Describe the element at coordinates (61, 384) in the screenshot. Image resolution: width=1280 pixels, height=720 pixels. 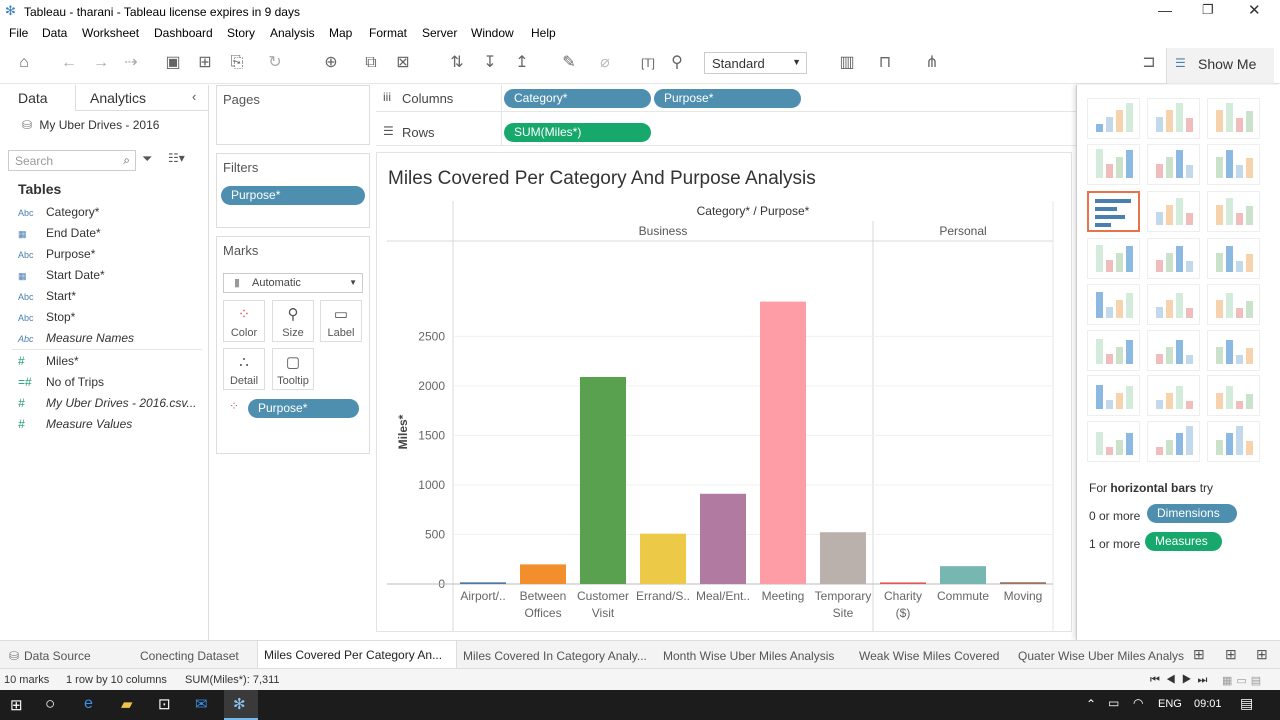
I see `field-no-of-trips: =# No of Trips` at that location.